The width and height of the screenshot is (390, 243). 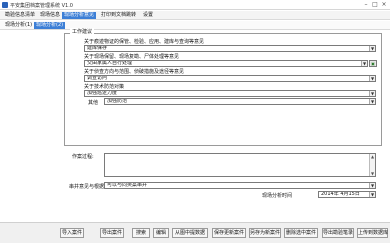 I want to click on prevention-value: 加强巡逻力度, so click(x=102, y=93).